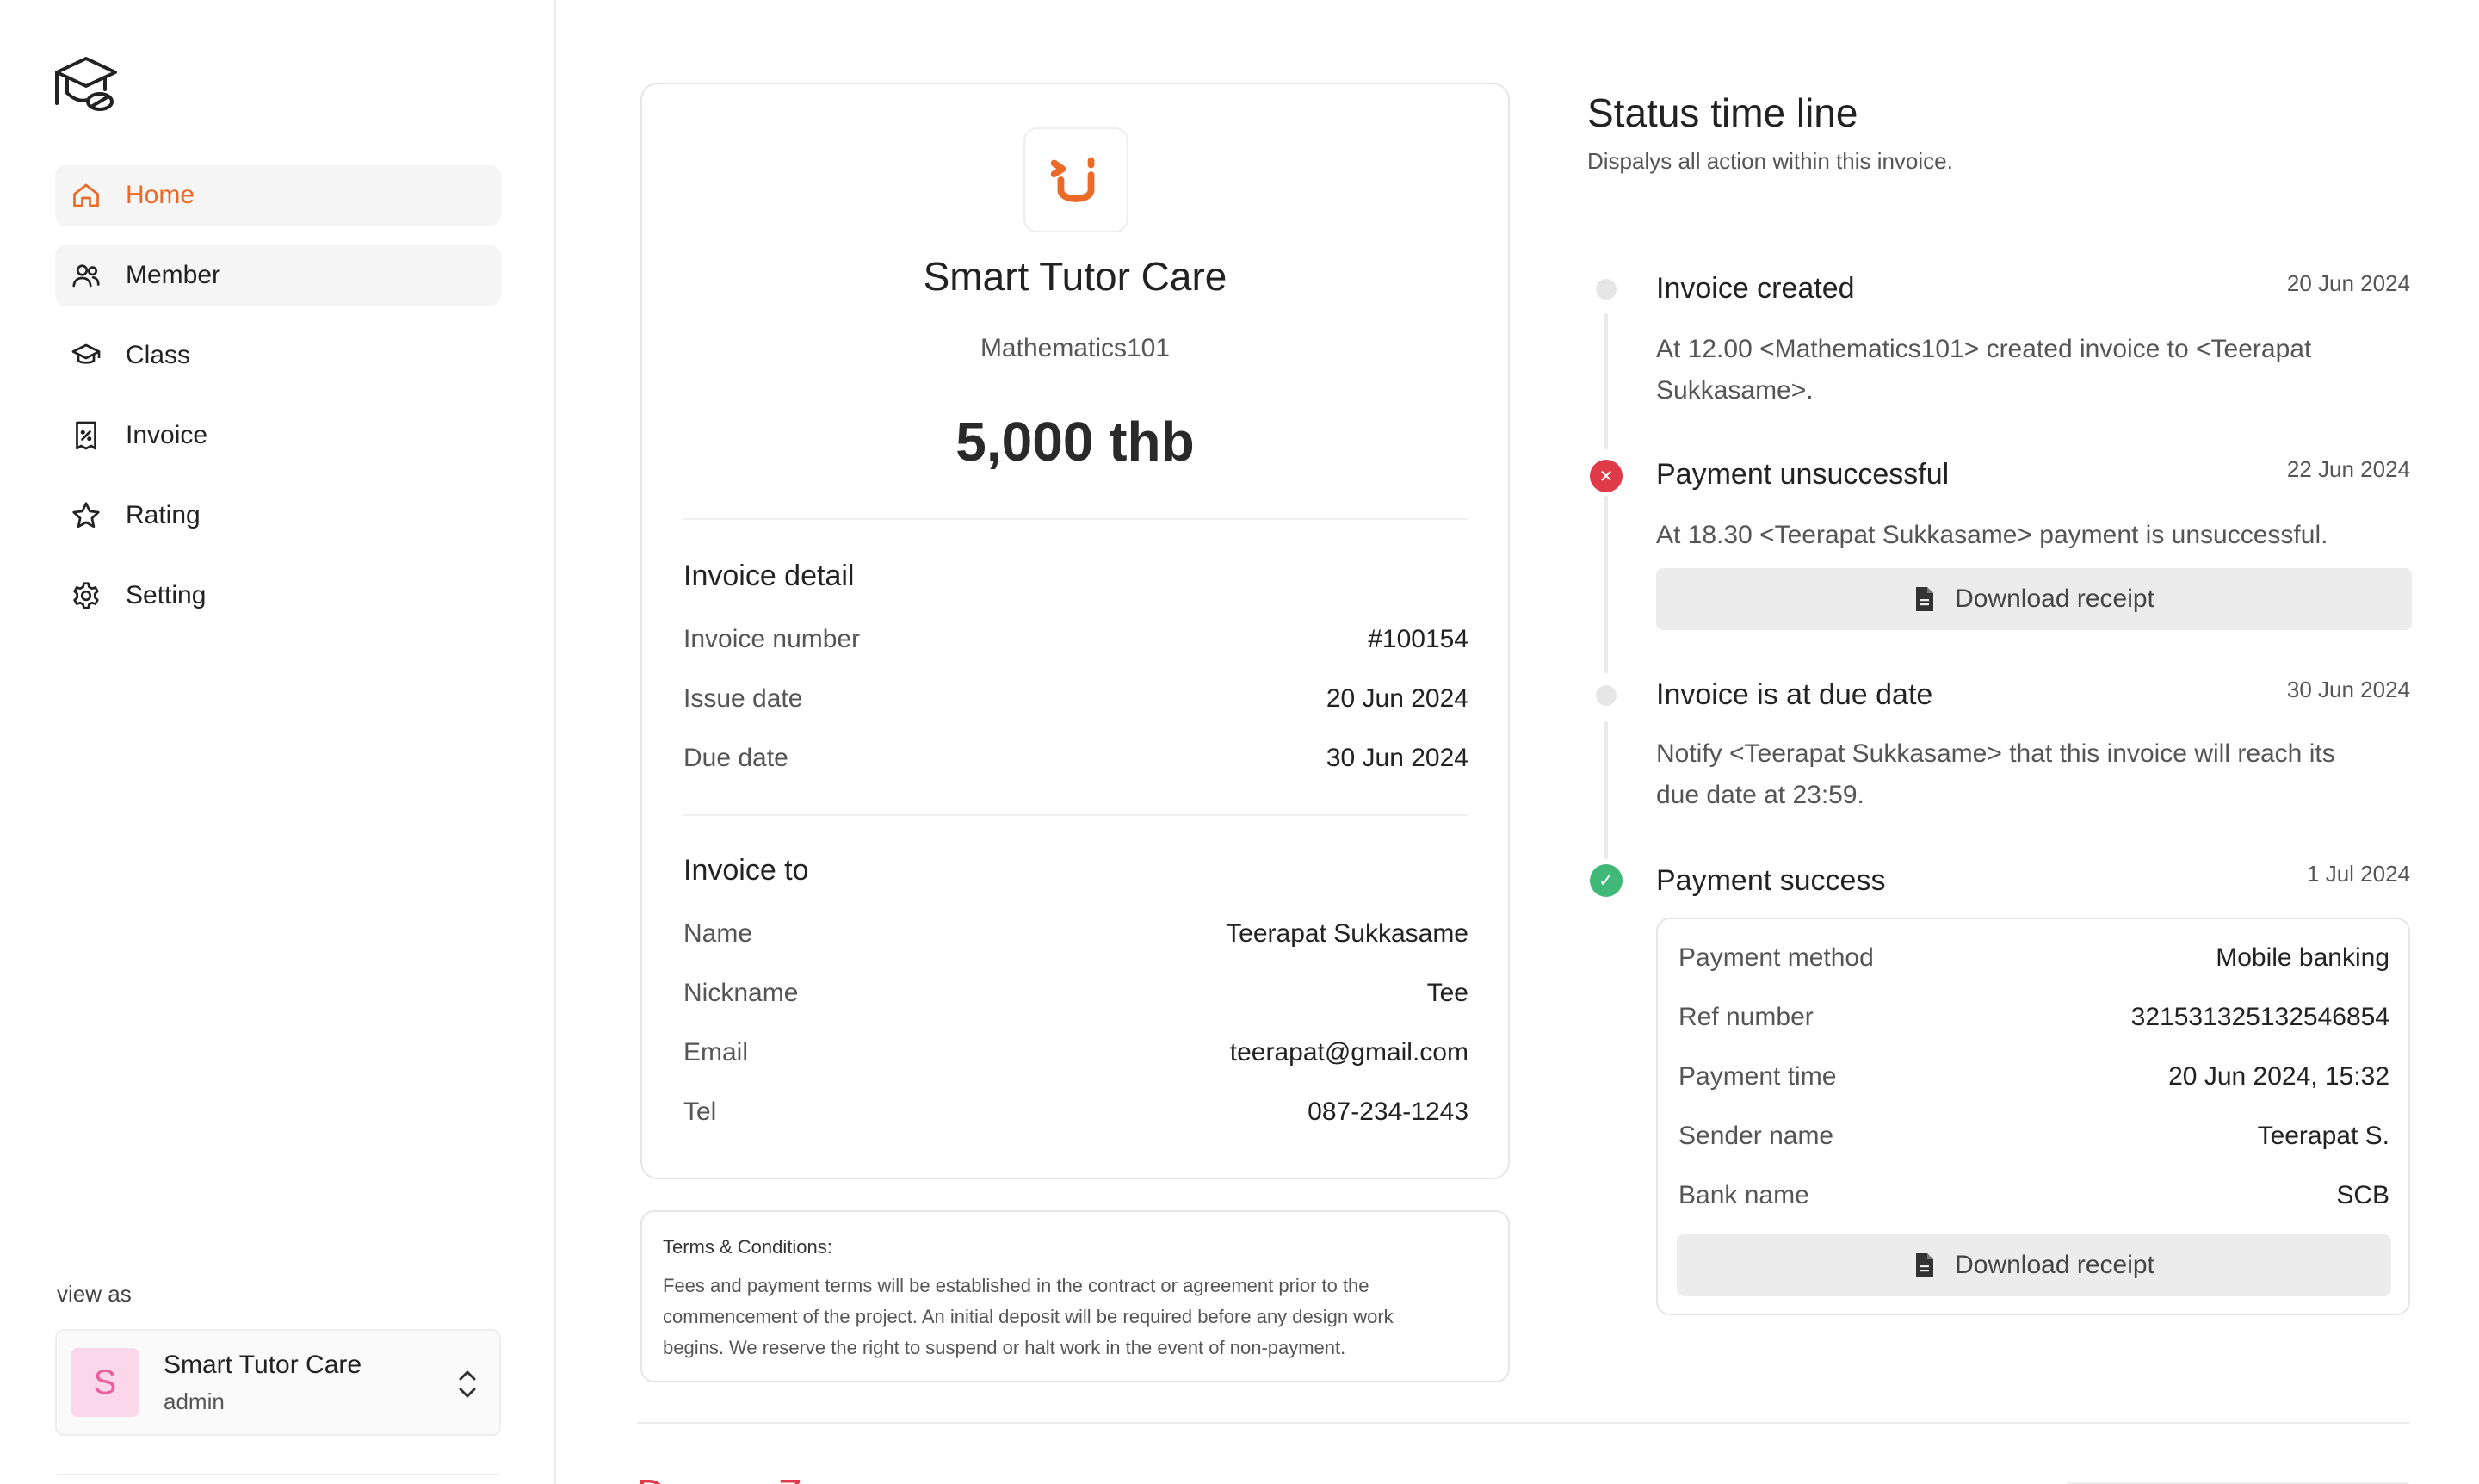  Describe the element at coordinates (747, 1247) in the screenshot. I see `terms-title: Terms & Conditions:` at that location.